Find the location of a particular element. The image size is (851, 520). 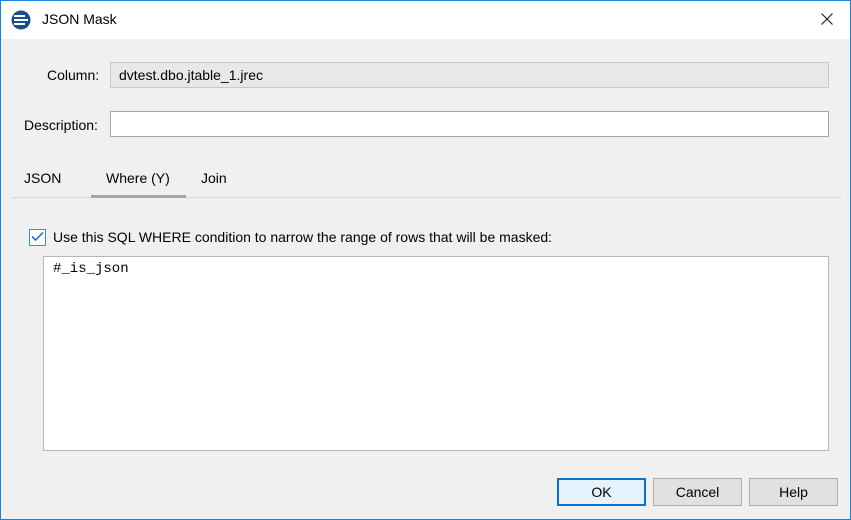

where-condition-checkbox is located at coordinates (37, 237).